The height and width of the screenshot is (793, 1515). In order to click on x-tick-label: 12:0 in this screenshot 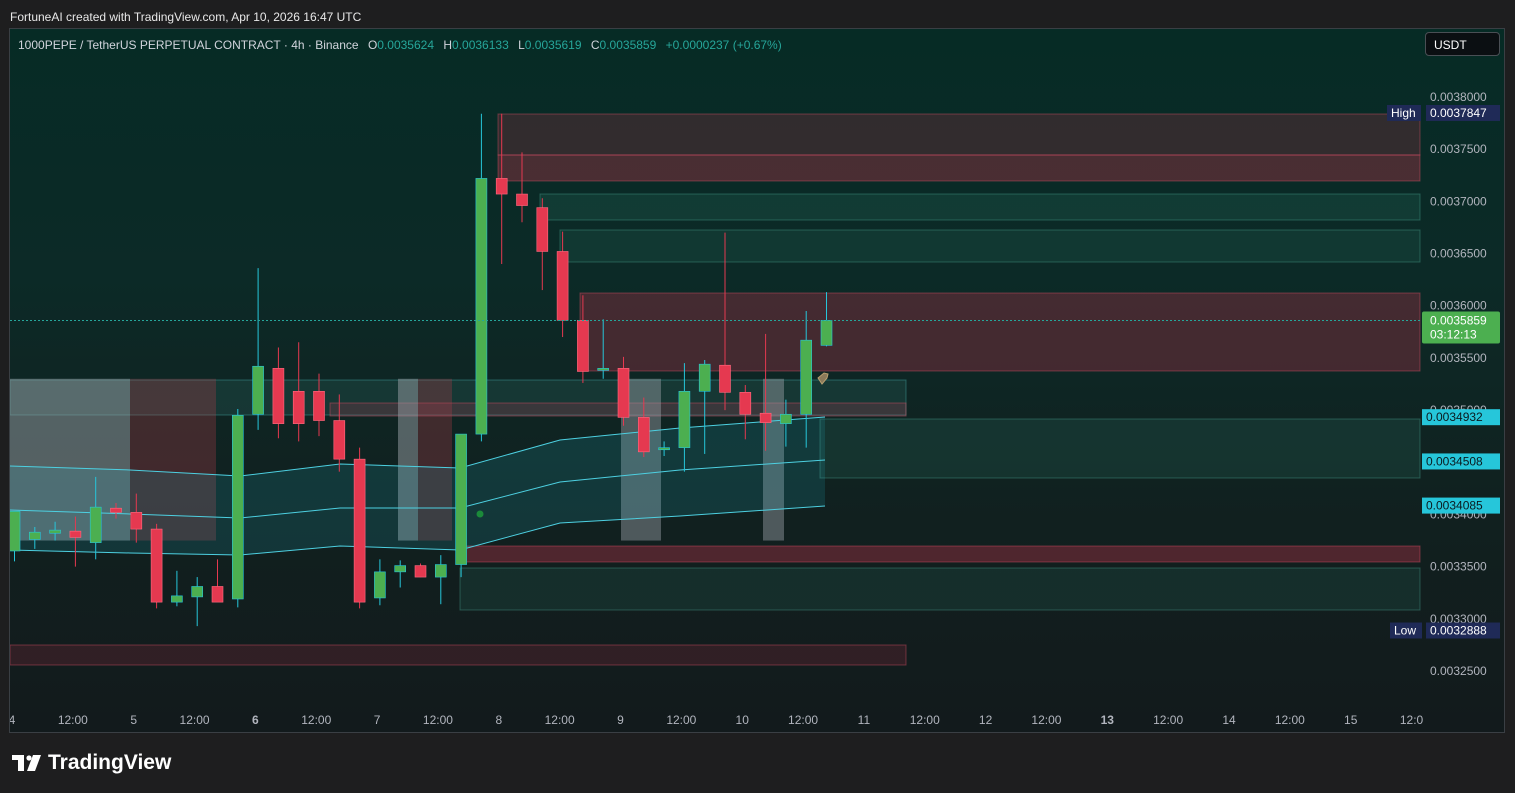, I will do `click(1412, 720)`.